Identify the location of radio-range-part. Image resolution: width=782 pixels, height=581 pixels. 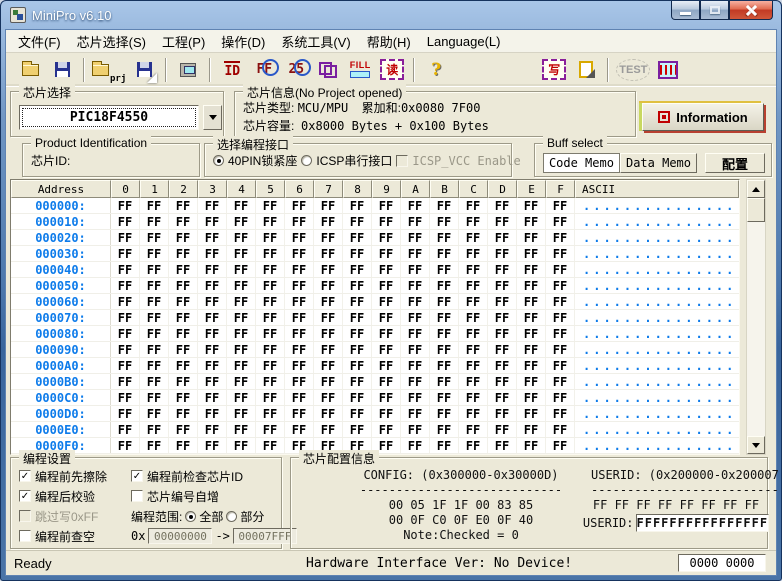
(232, 516).